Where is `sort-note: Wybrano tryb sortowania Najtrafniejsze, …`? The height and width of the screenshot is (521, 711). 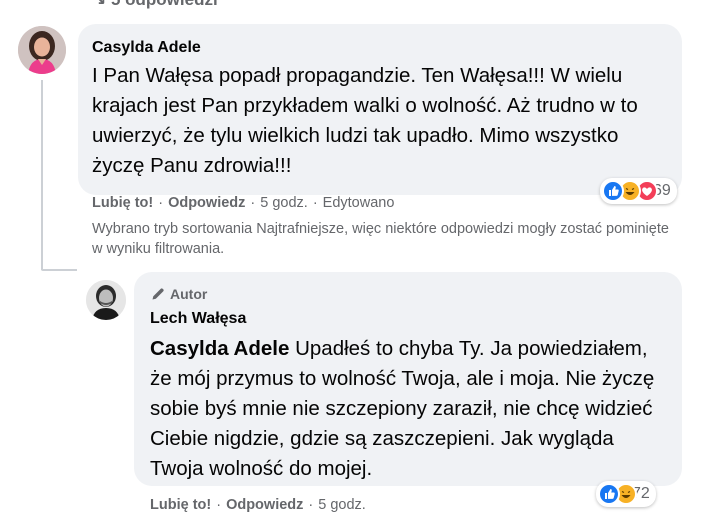 sort-note: Wybrano tryb sortowania Najtrafniejsze, … is located at coordinates (380, 239).